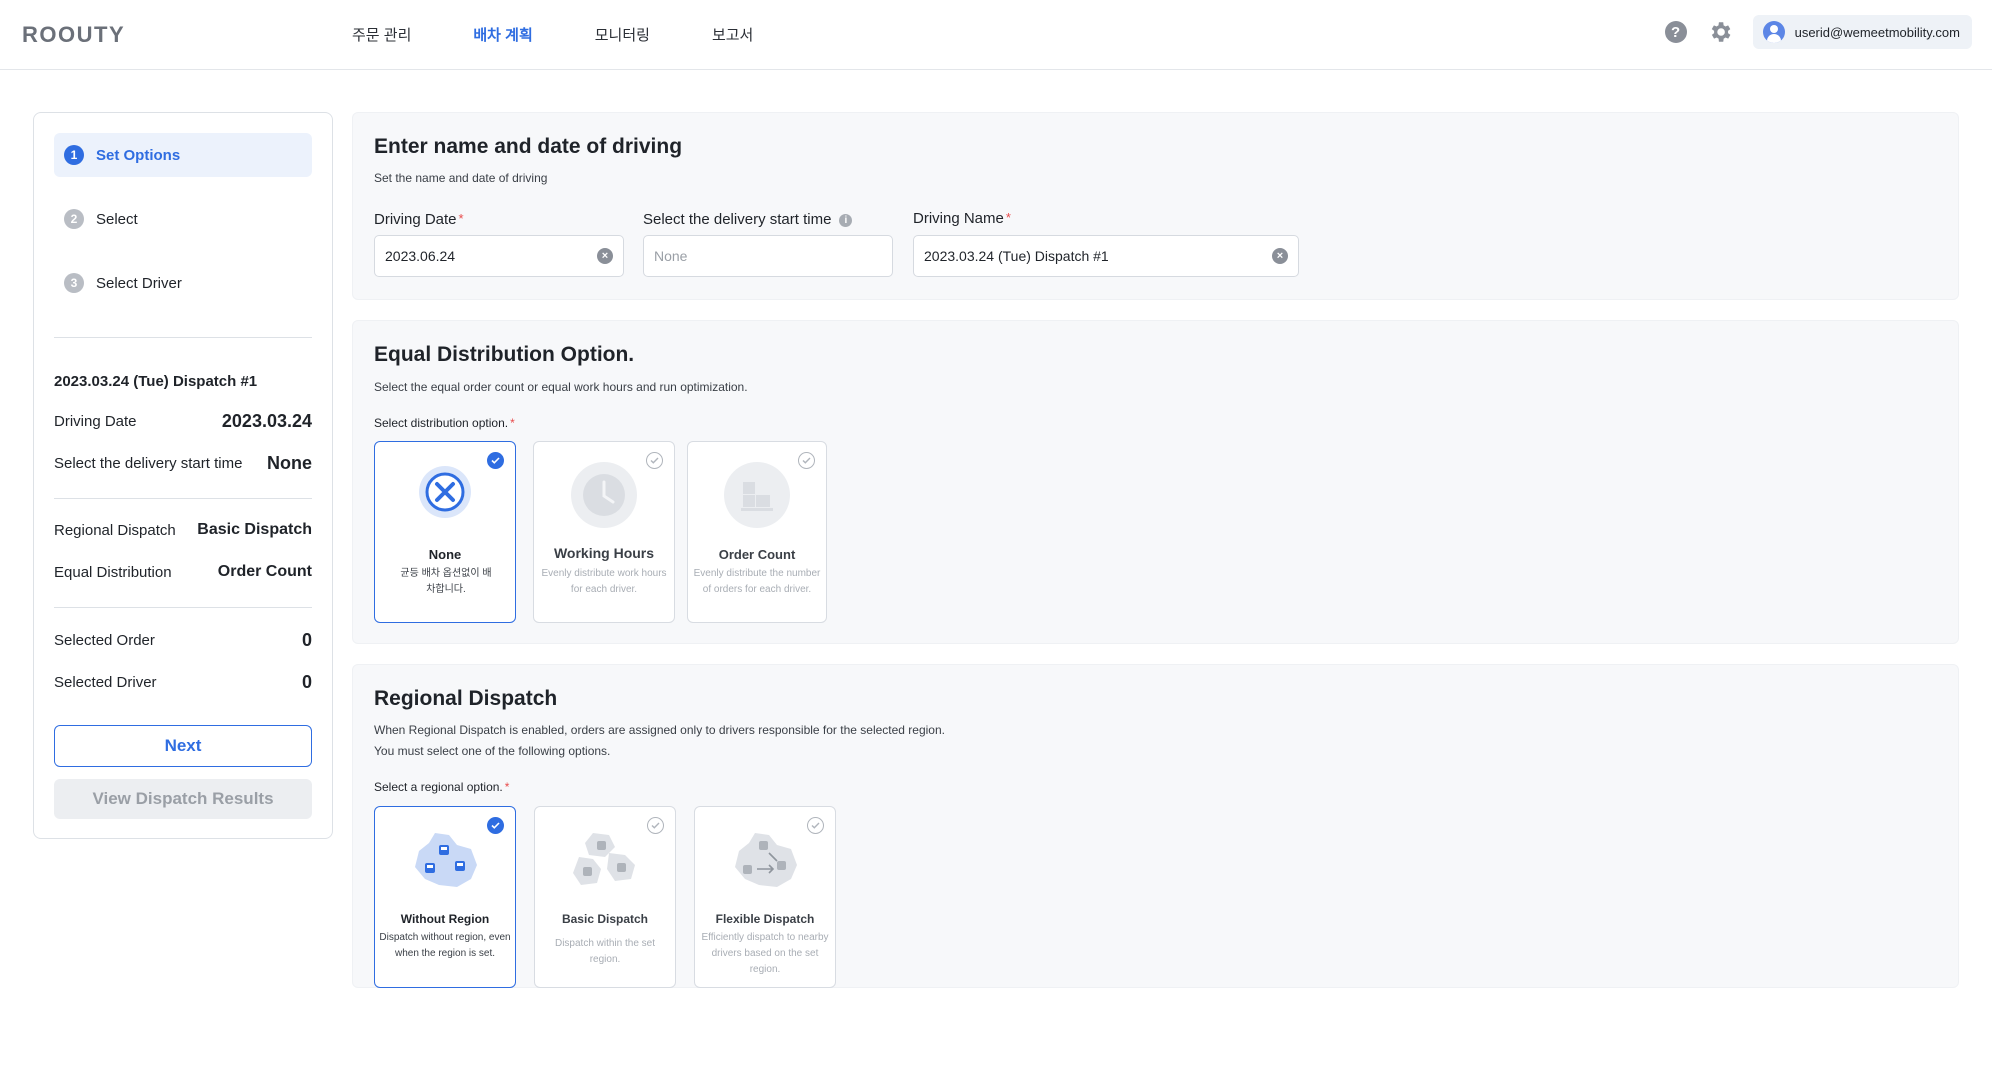  Describe the element at coordinates (139, 283) in the screenshot. I see `step-label: Select Driver` at that location.